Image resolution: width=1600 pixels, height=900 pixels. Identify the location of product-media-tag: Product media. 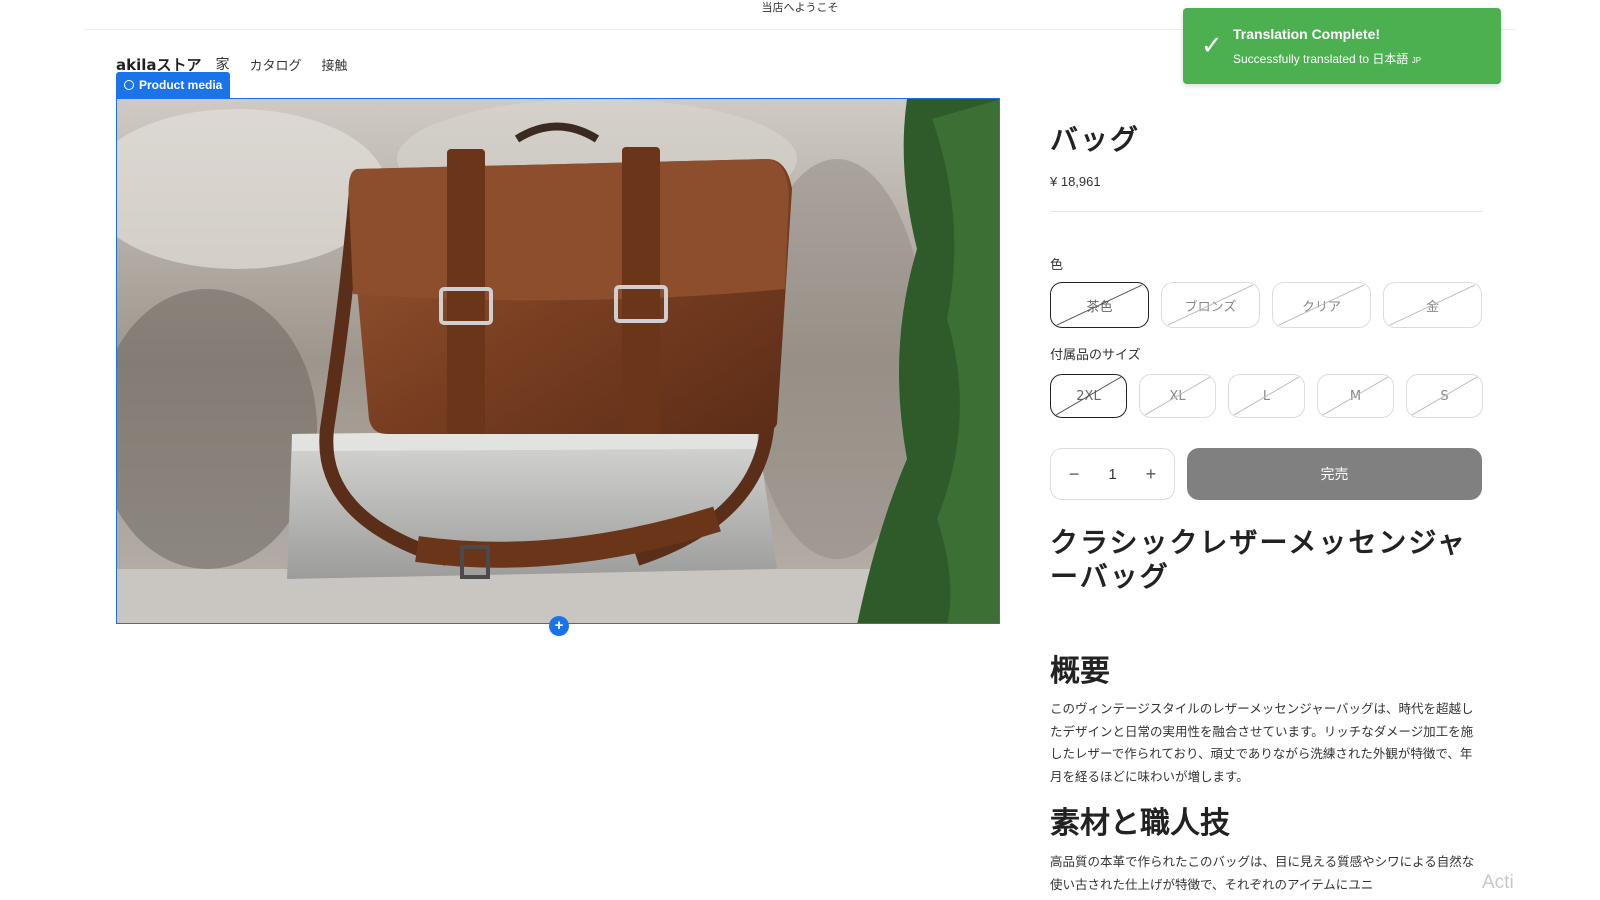
(173, 85).